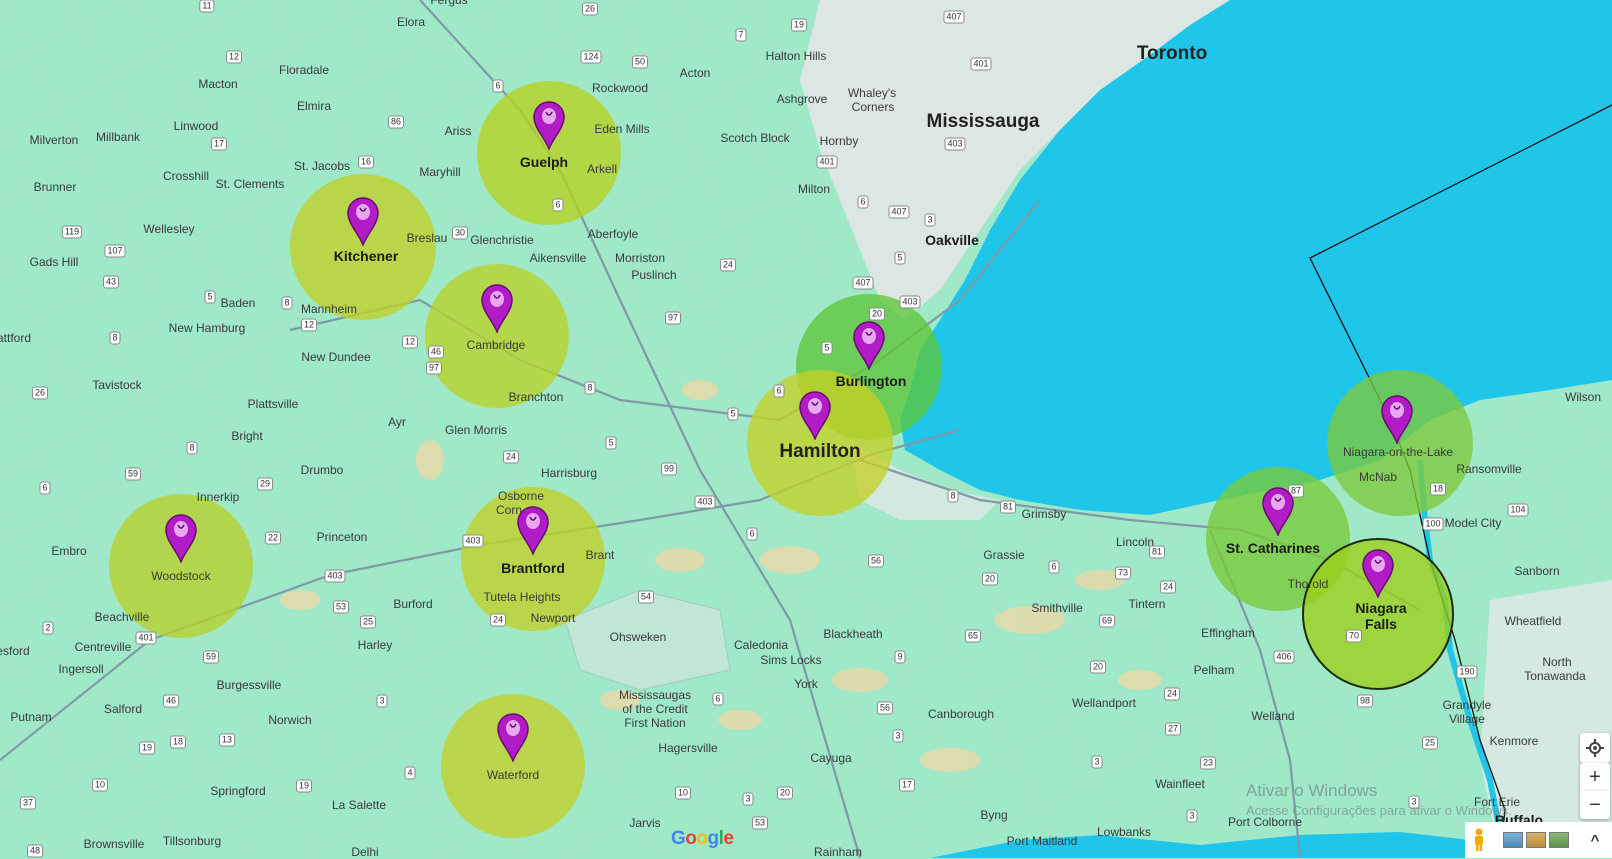 The height and width of the screenshot is (859, 1612). What do you see at coordinates (702, 838) in the screenshot?
I see `google-logo: Google` at bounding box center [702, 838].